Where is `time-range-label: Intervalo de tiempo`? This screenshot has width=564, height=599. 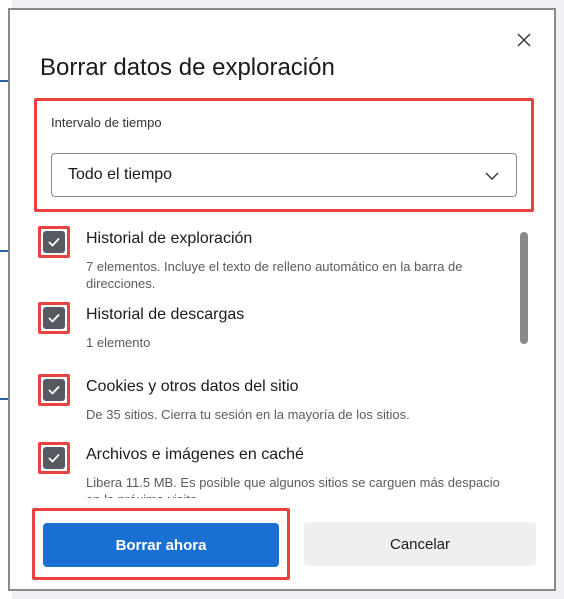
time-range-label: Intervalo de tiempo is located at coordinates (106, 122).